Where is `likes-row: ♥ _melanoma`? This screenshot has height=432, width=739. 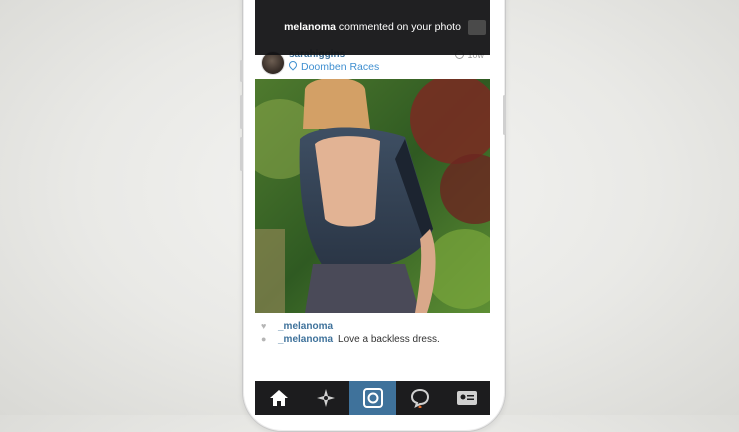
likes-row: ♥ _melanoma is located at coordinates (299, 326).